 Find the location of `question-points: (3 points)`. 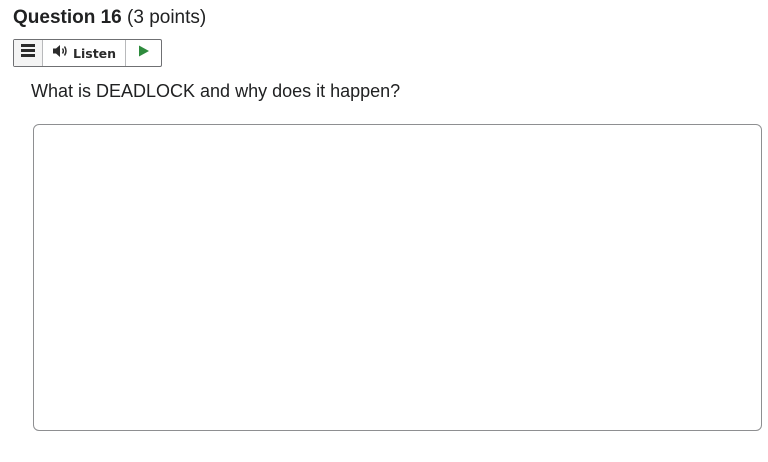

question-points: (3 points) is located at coordinates (167, 17).